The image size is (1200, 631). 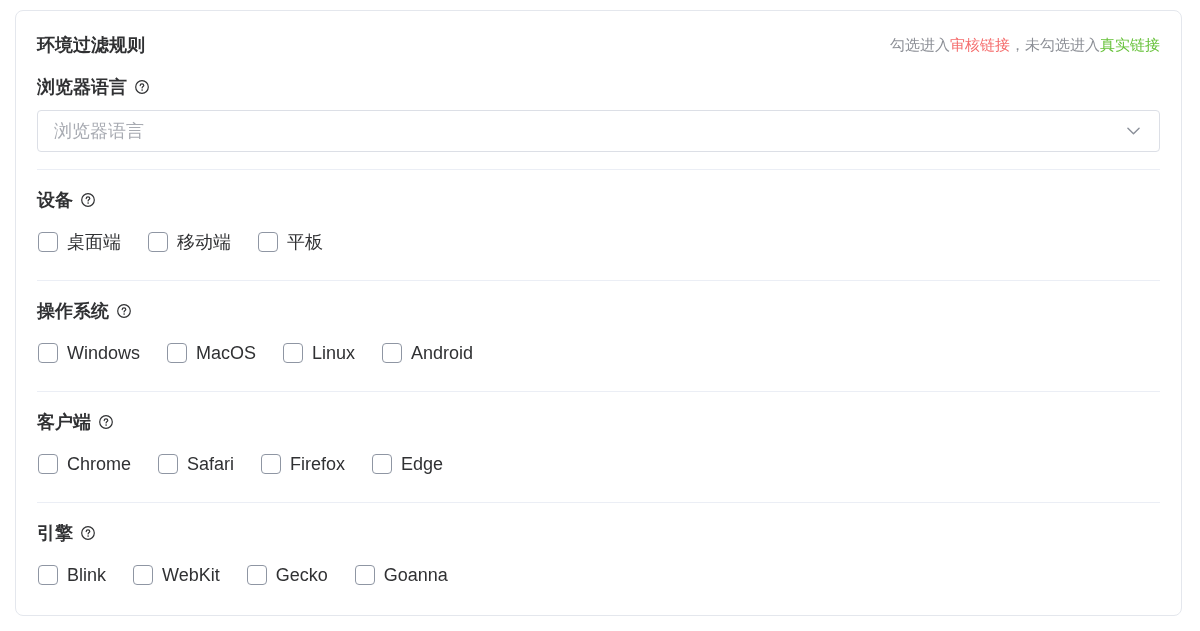 I want to click on checkbox-label: Blink, so click(x=86, y=575).